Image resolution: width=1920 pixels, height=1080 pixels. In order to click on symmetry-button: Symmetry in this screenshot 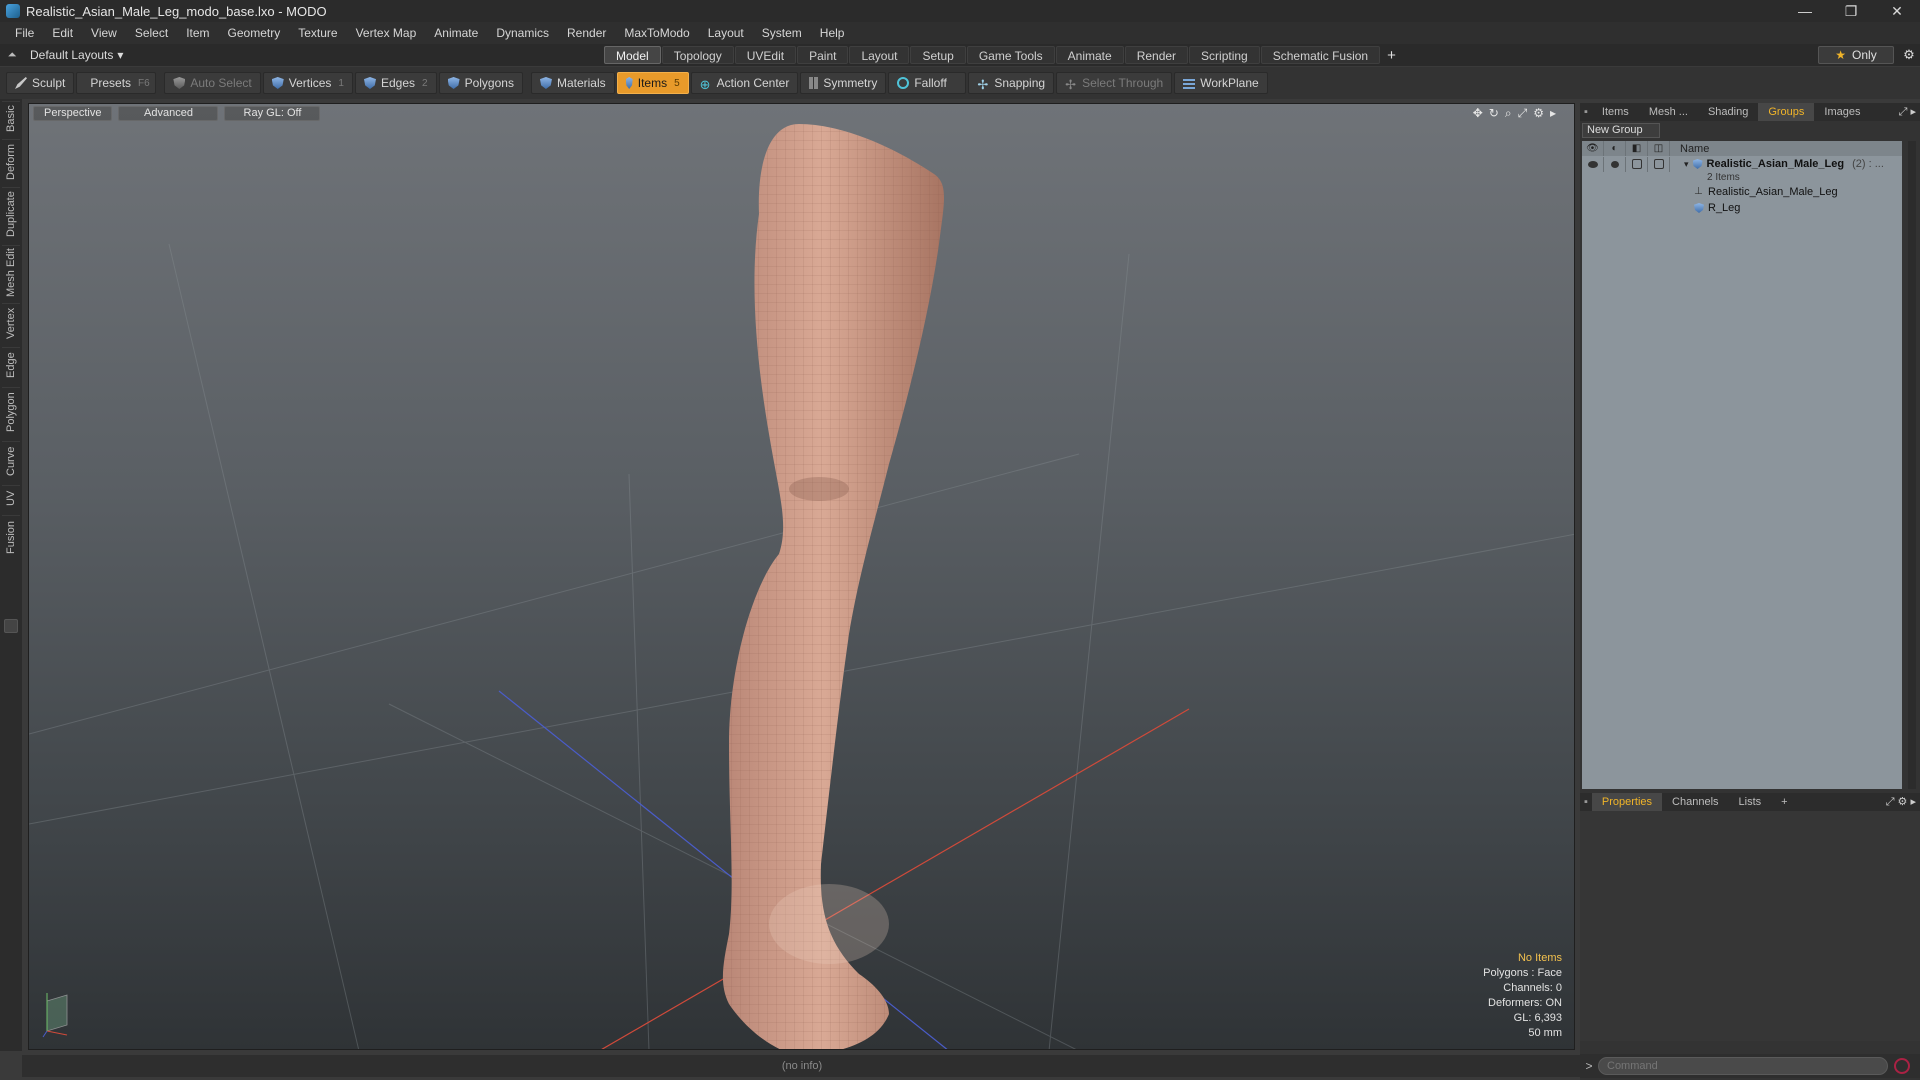, I will do `click(843, 83)`.